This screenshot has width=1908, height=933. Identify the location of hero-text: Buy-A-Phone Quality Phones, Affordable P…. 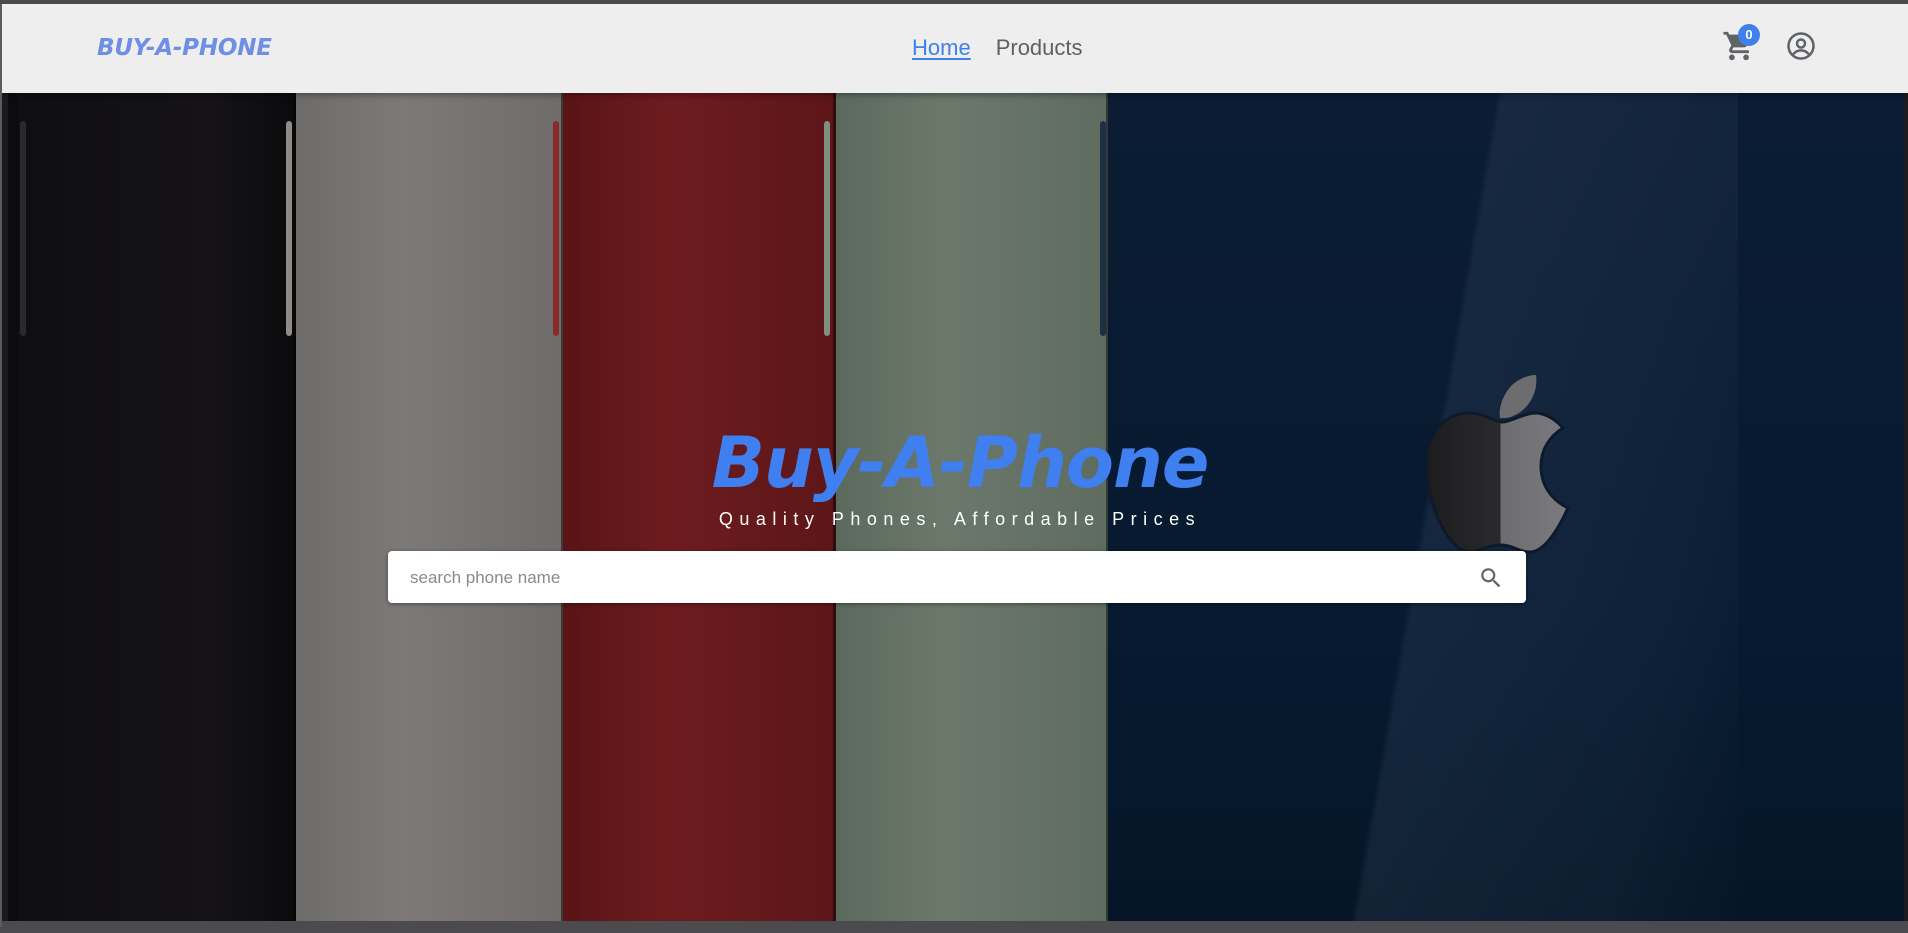
(956, 476).